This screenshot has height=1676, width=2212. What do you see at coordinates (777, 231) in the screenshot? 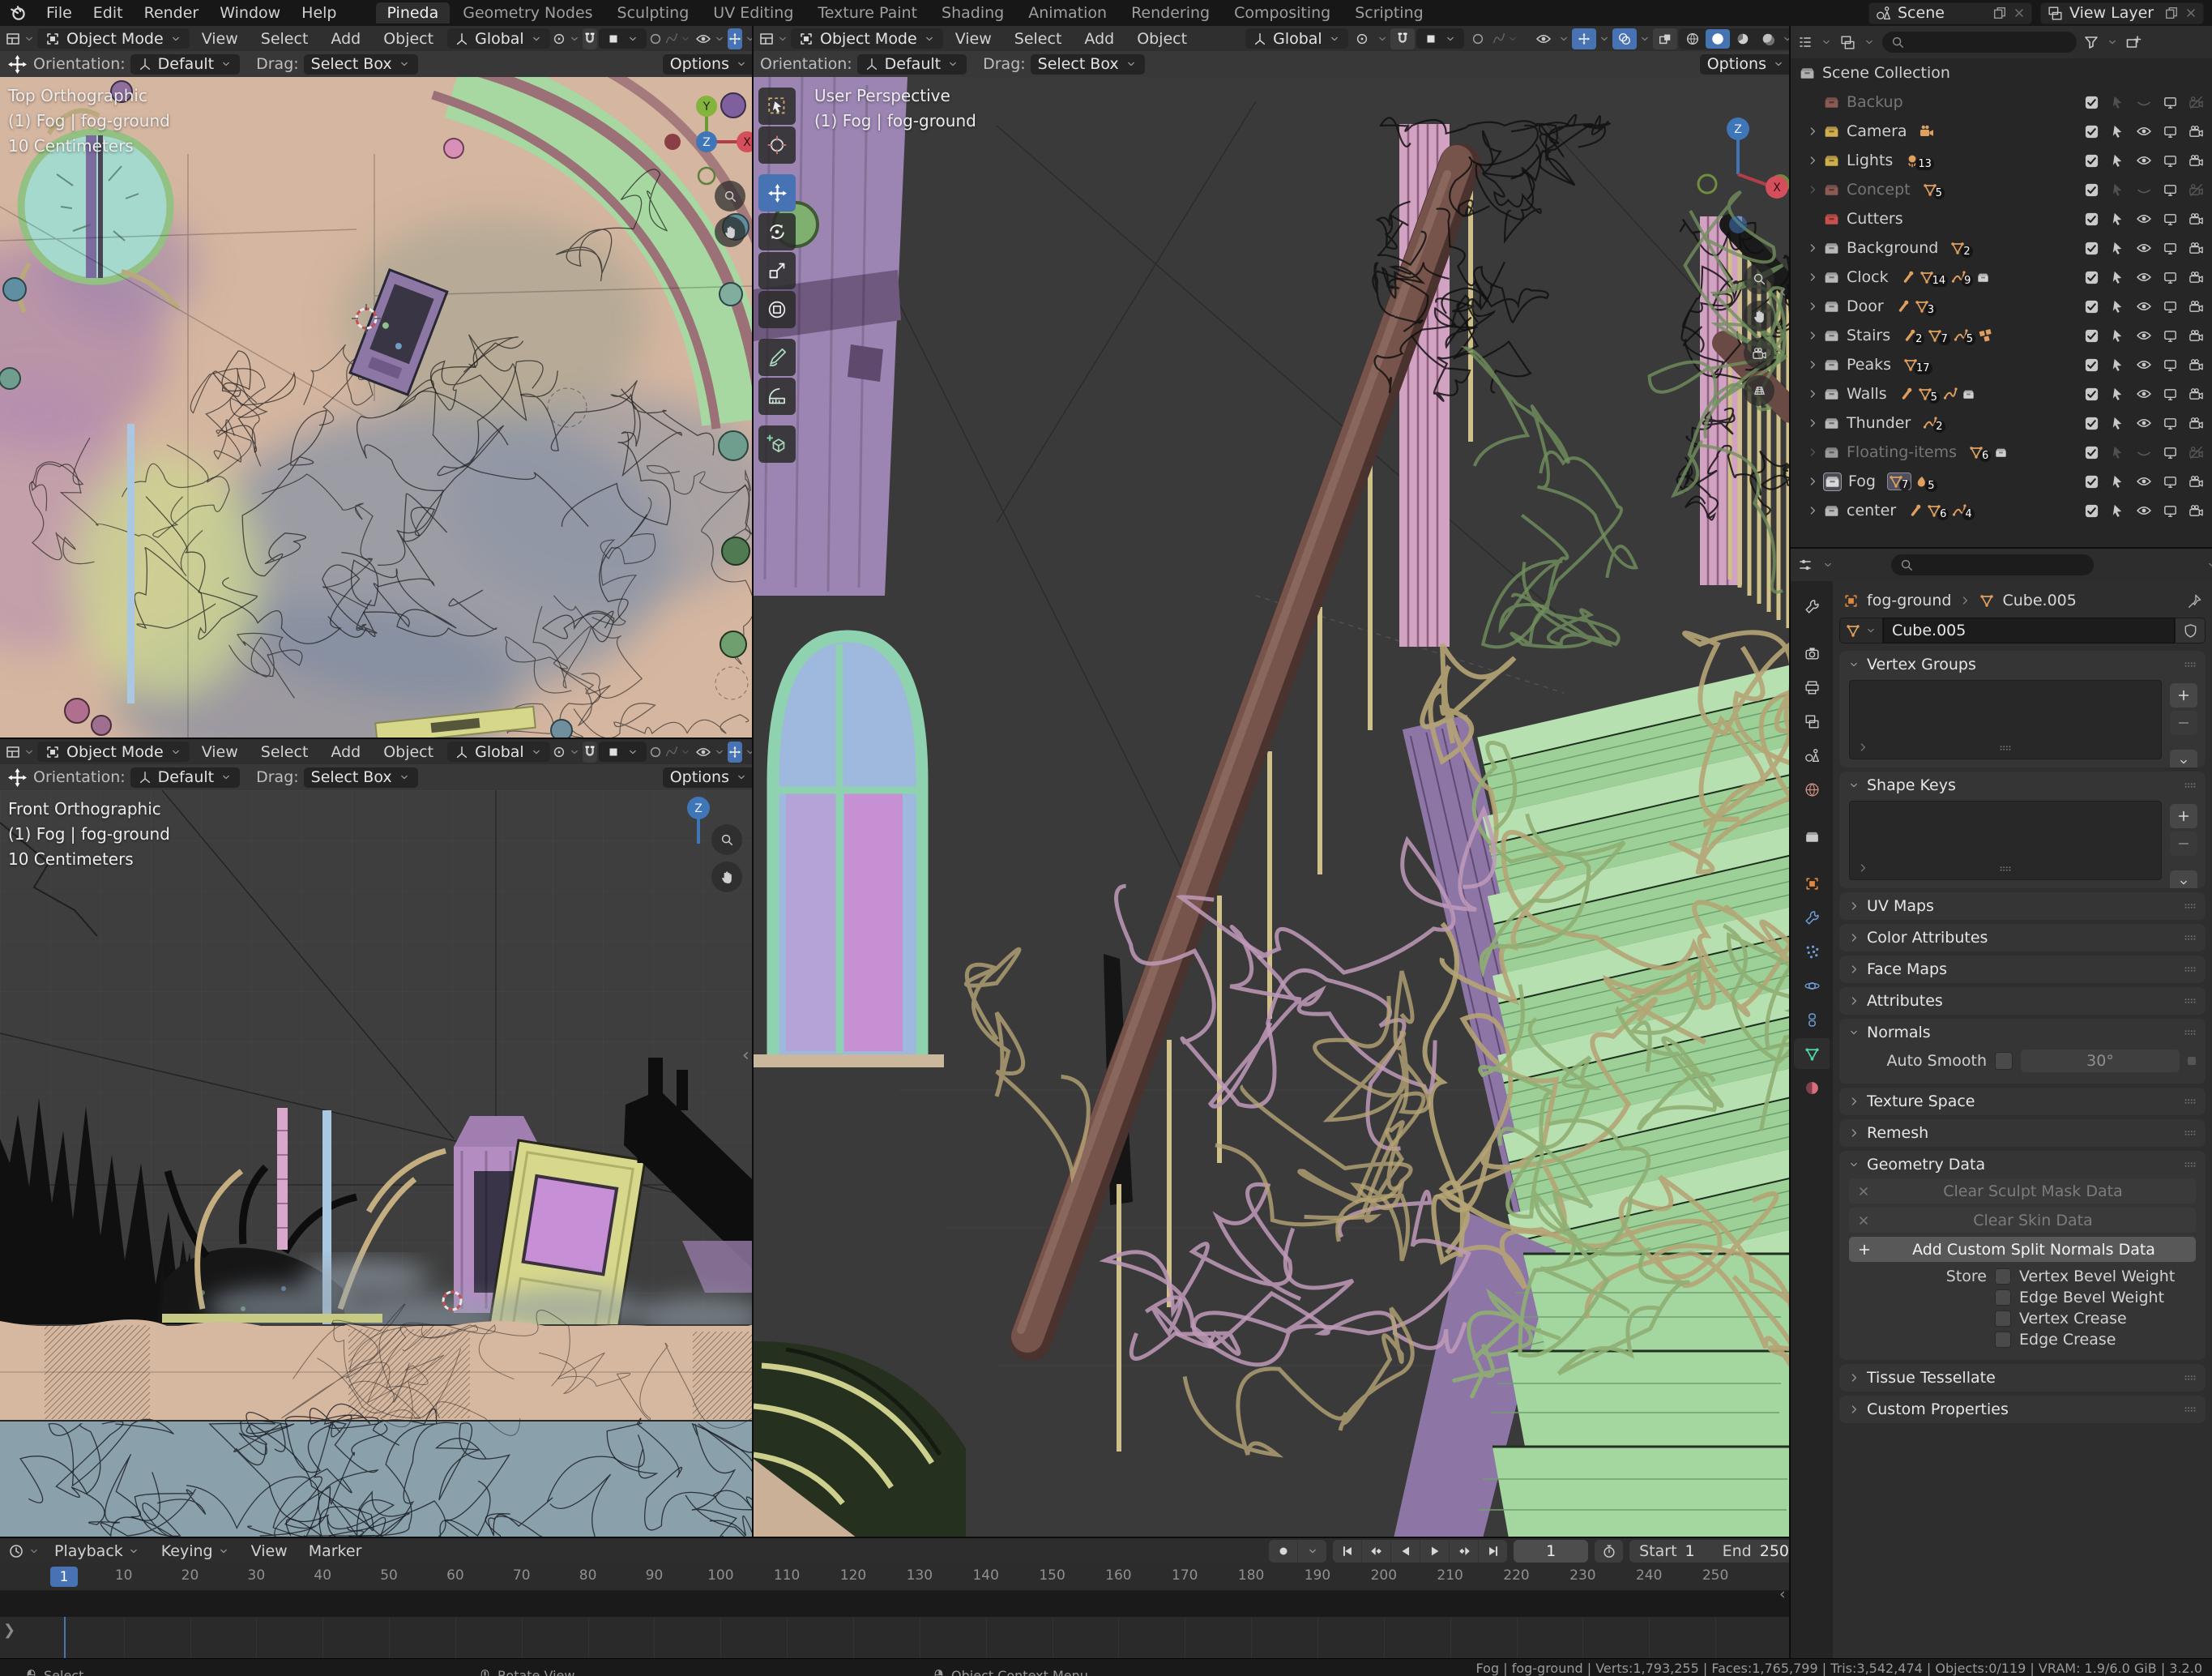
I see `rotate-tool` at bounding box center [777, 231].